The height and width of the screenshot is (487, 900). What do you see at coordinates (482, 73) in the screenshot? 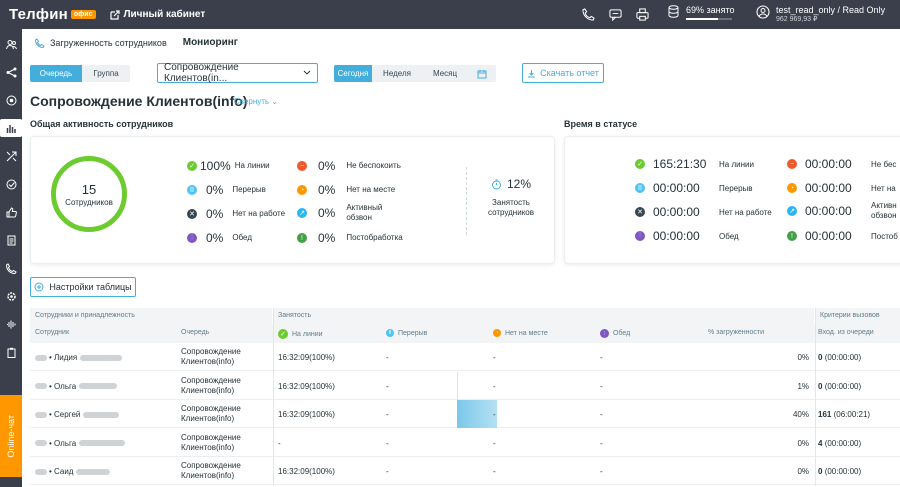
I see `calendar-button` at bounding box center [482, 73].